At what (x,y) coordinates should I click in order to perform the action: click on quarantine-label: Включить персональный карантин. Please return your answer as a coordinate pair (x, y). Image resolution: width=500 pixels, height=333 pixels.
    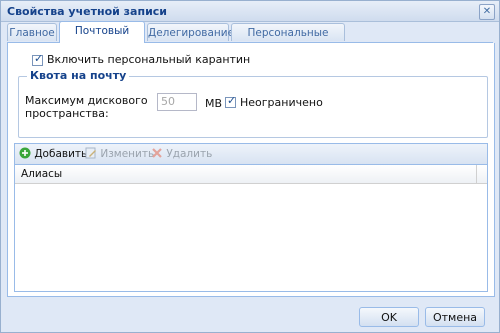
    Looking at the image, I should click on (149, 59).